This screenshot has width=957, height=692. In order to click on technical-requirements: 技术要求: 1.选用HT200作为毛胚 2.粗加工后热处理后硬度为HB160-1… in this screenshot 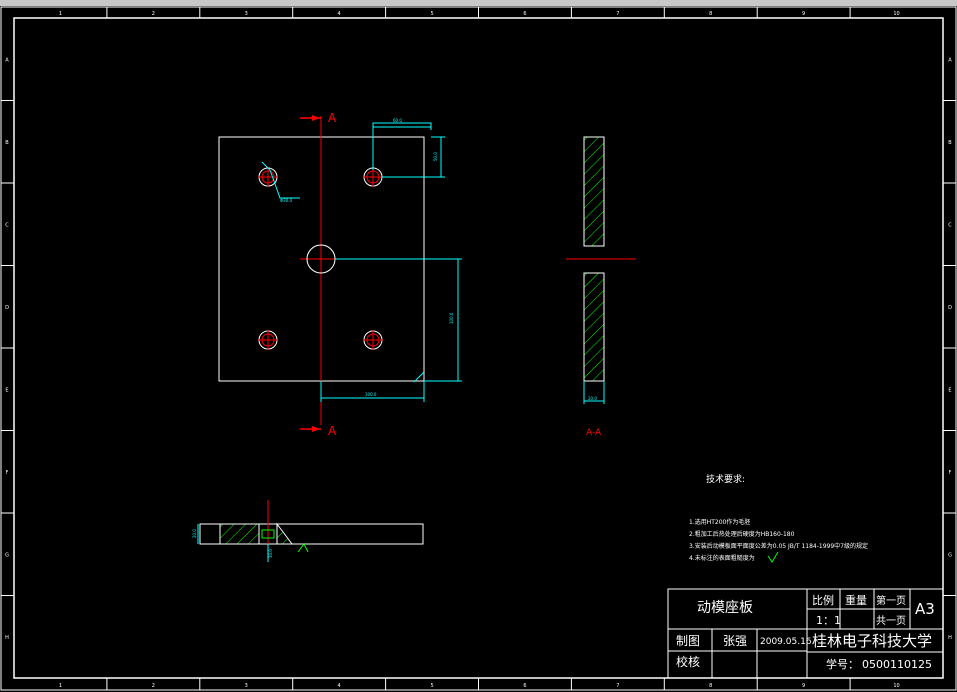, I will do `click(778, 518)`.